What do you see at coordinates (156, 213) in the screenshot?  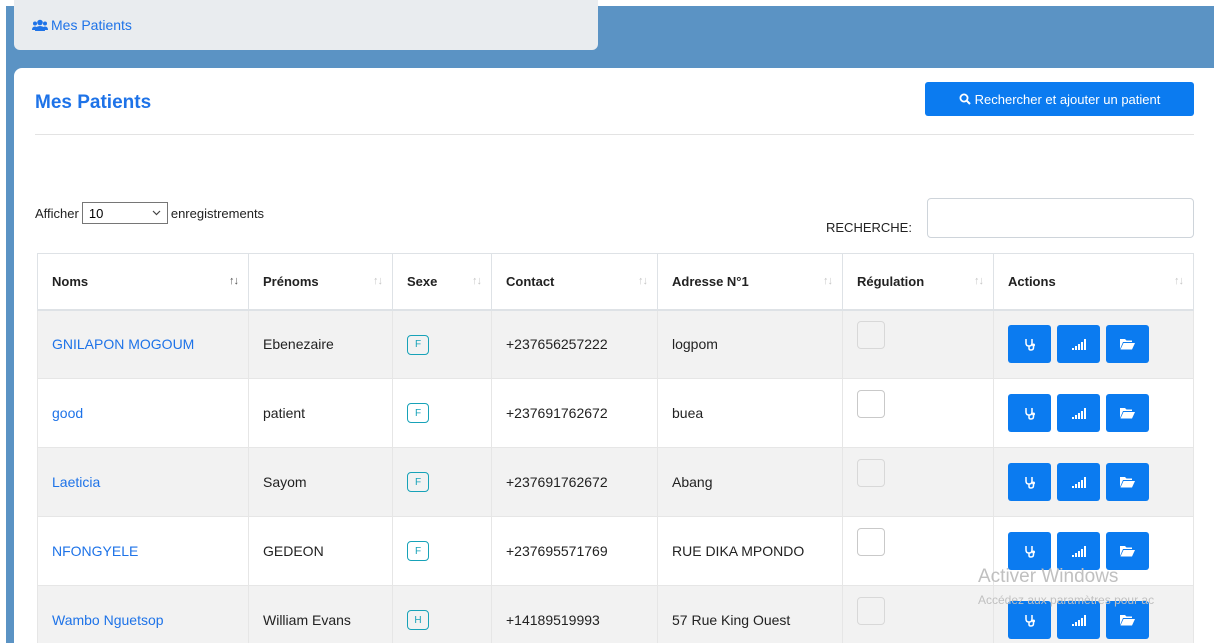 I see `chevron-down-icon` at bounding box center [156, 213].